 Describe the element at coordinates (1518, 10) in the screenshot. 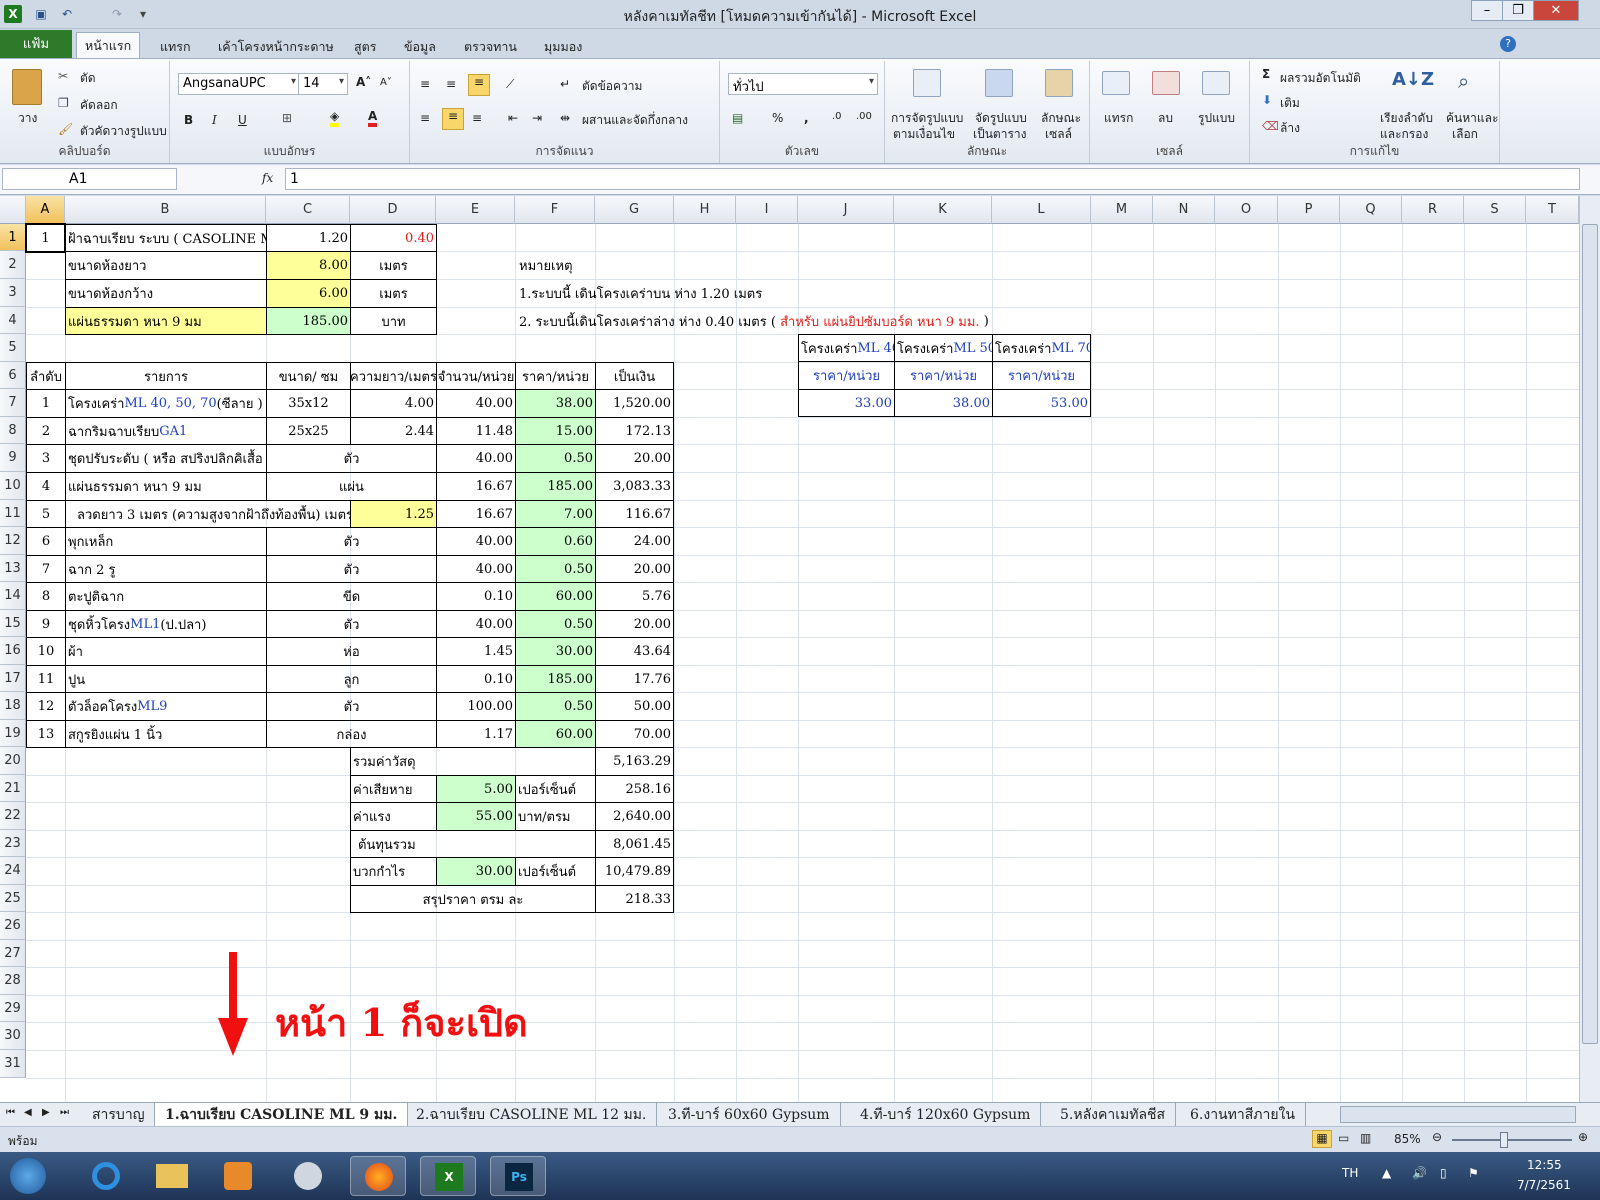

I see `restore-button: ❐` at that location.